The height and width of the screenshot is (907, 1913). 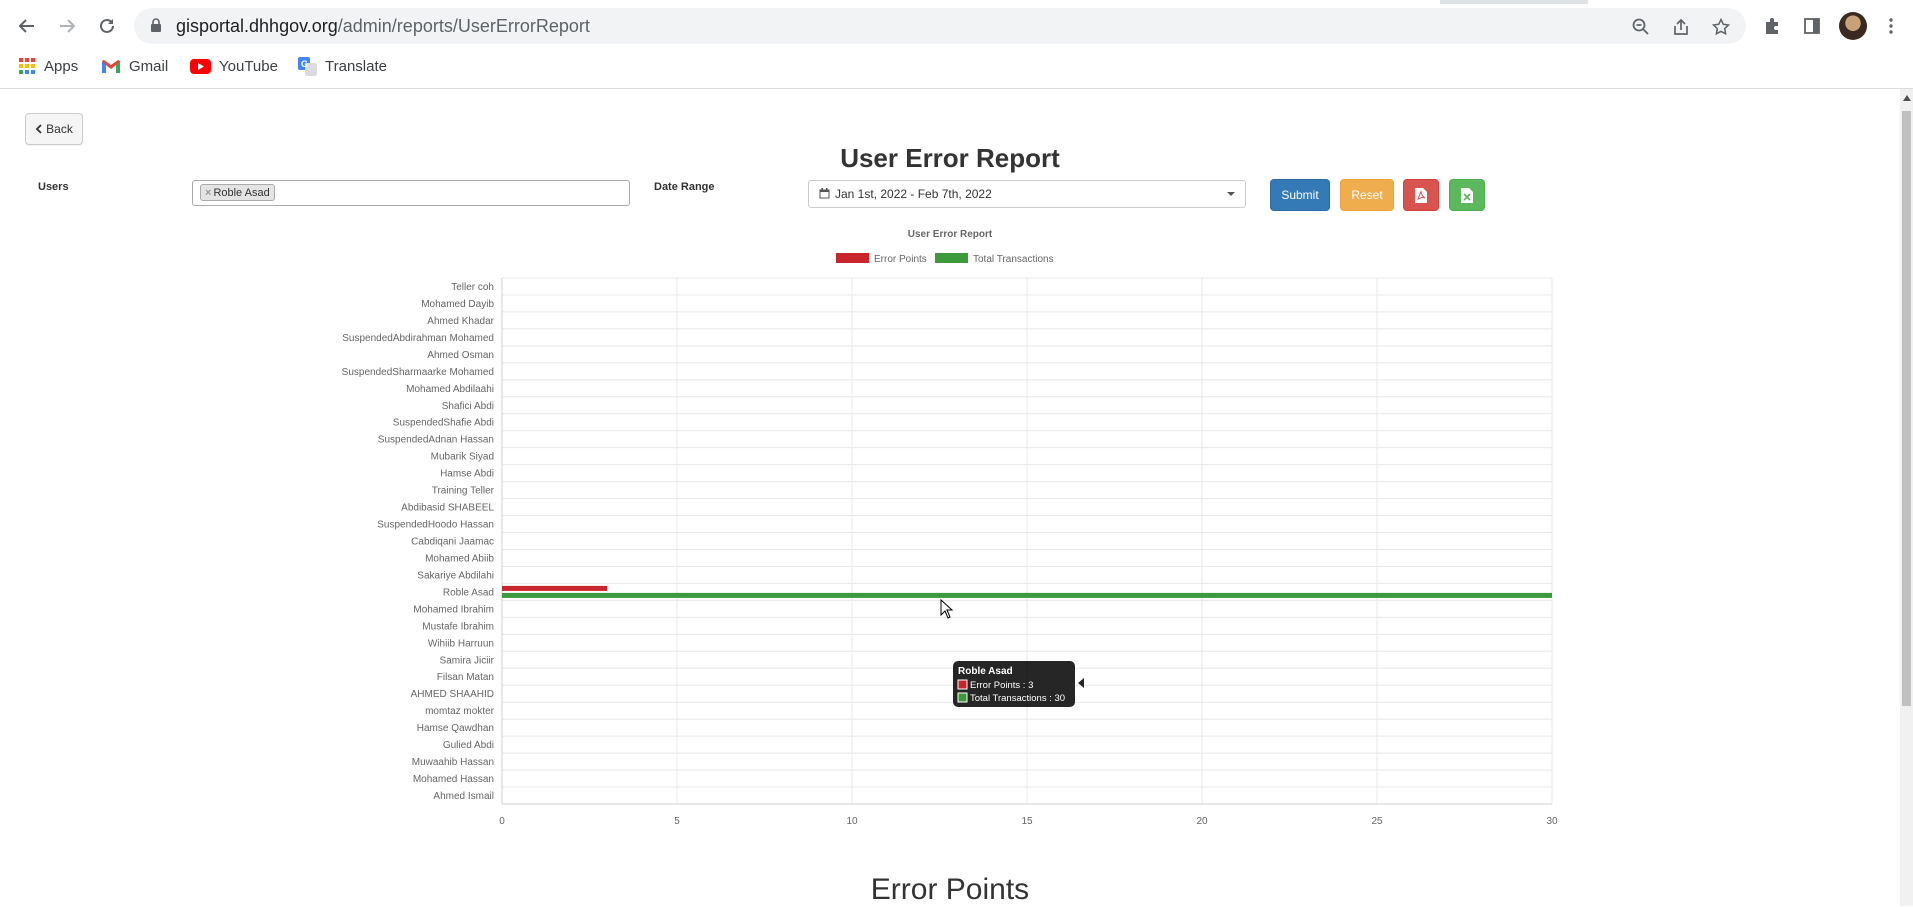 What do you see at coordinates (460, 321) in the screenshot?
I see `y-tick-label: Ahmed Khadar` at bounding box center [460, 321].